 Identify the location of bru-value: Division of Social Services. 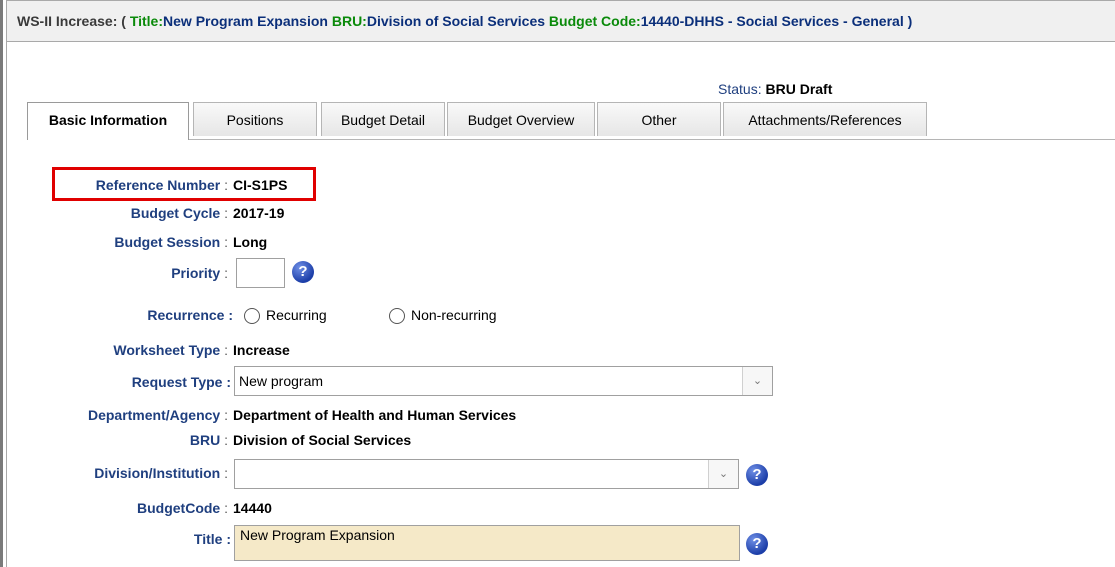
(456, 21).